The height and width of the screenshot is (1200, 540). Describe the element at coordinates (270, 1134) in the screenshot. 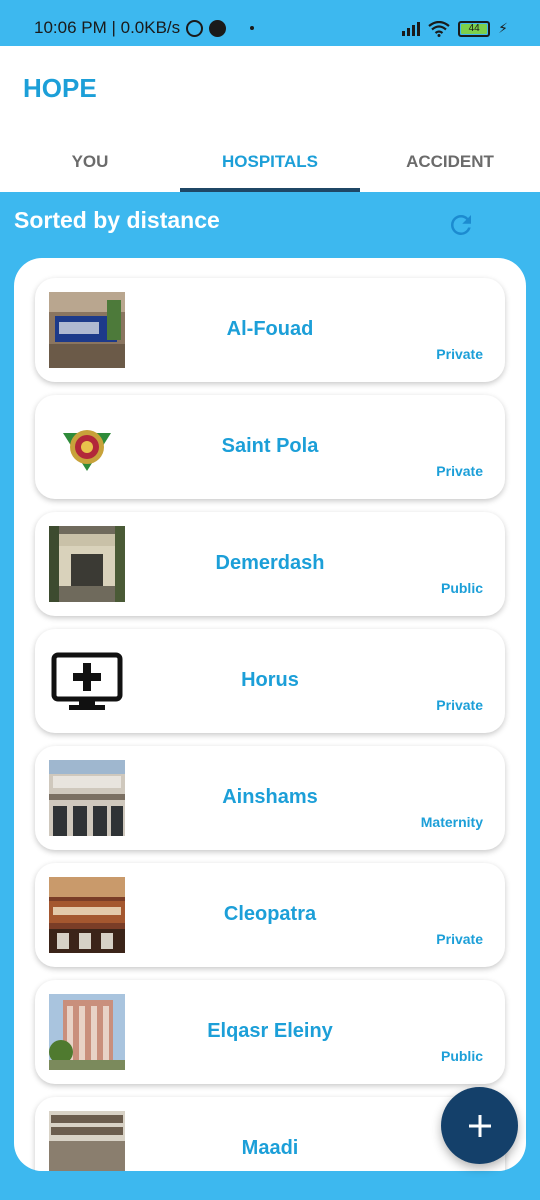

I see `hospital-card: Maadi` at that location.